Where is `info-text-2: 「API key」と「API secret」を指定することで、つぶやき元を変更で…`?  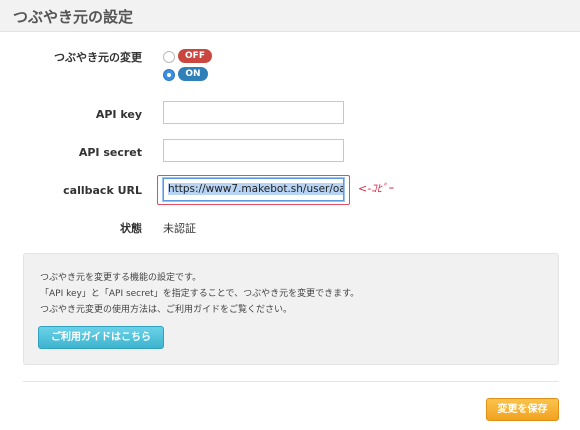 info-text-2: 「API key」と「API secret」を指定することで、つぶやき元を変更で… is located at coordinates (200, 294).